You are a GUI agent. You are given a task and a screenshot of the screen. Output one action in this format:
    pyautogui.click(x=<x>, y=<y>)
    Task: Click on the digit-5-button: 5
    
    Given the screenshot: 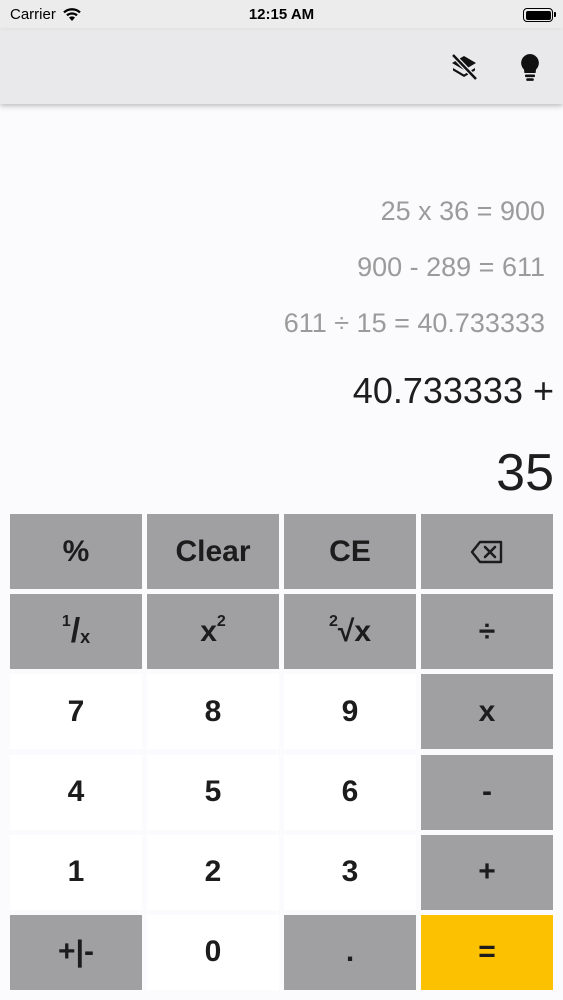 What is the action you would take?
    pyautogui.click(x=213, y=792)
    